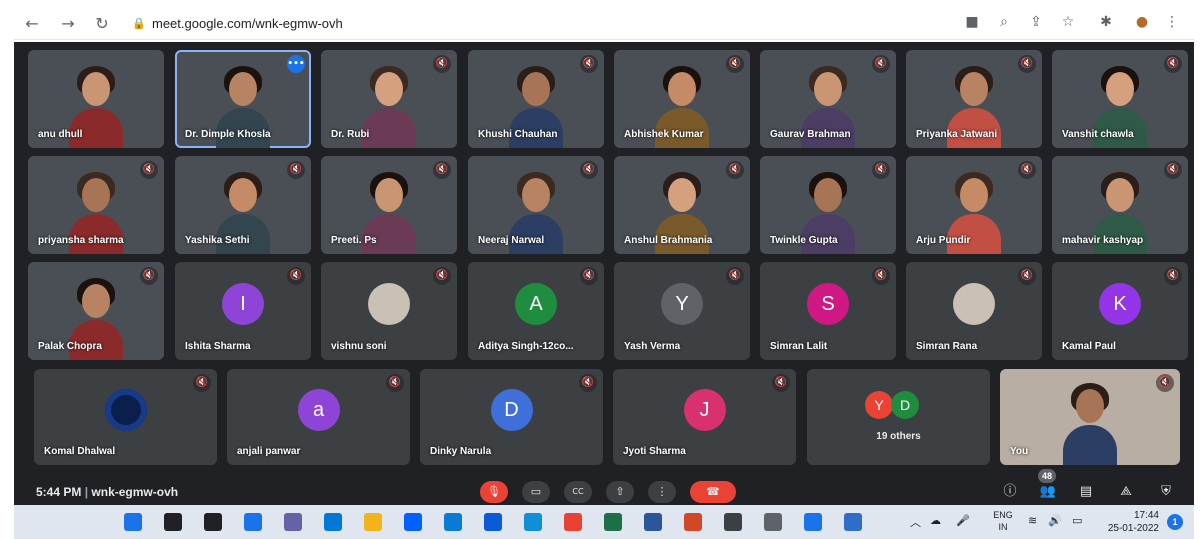  What do you see at coordinates (133, 522) in the screenshot?
I see `start-icon` at bounding box center [133, 522].